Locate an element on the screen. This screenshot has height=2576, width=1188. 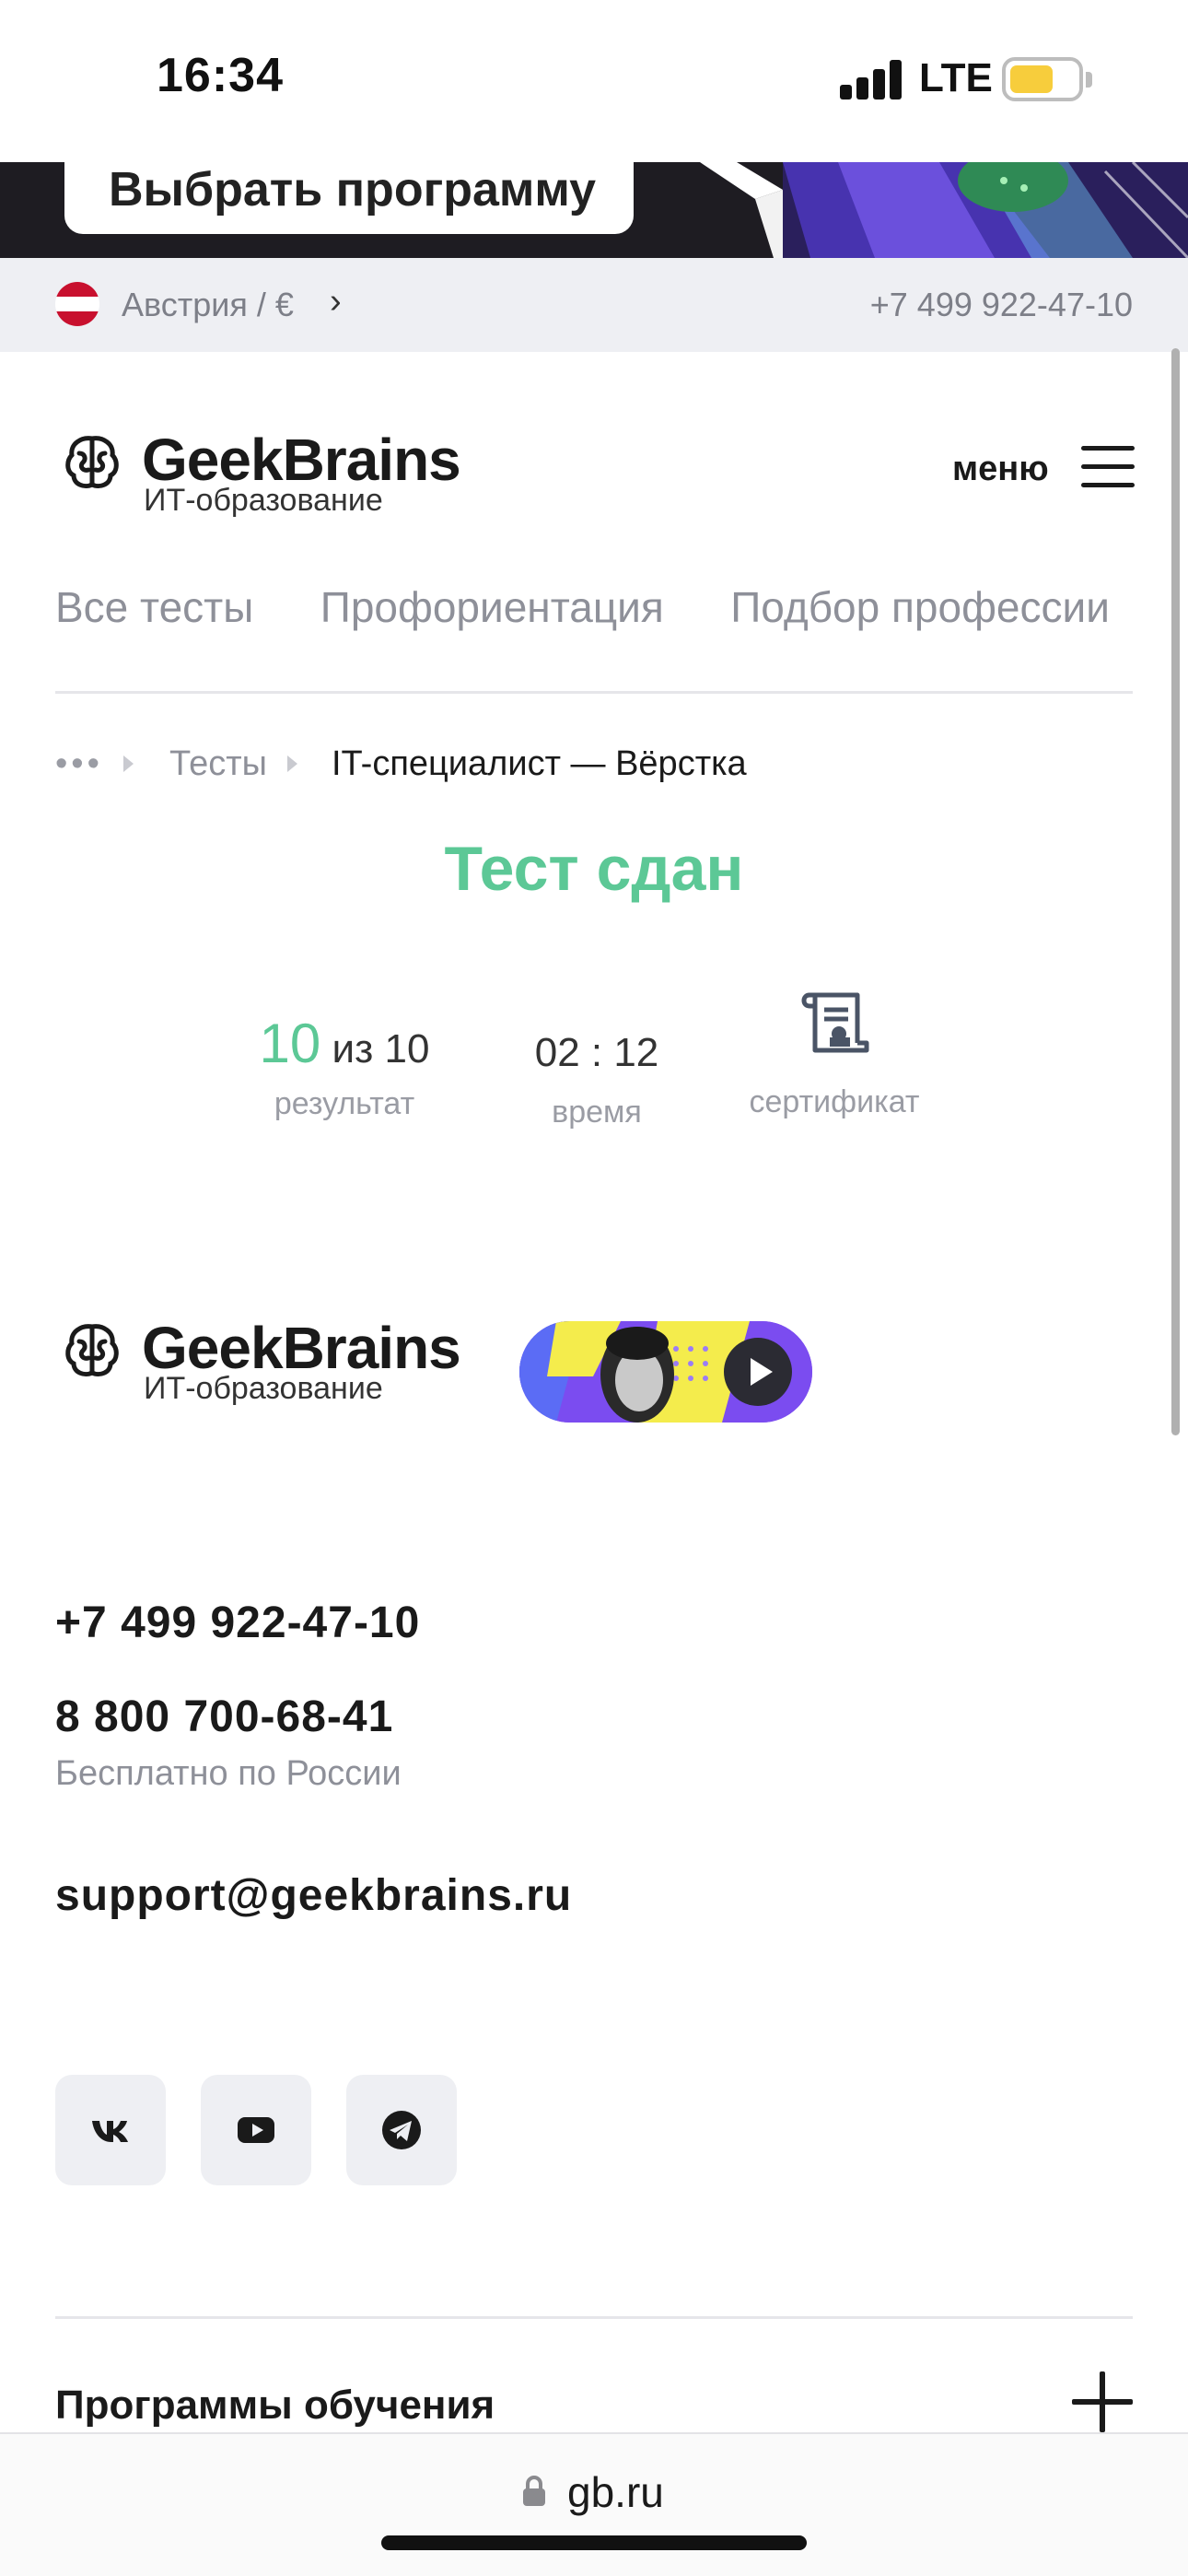
footer-phone-main: +7 499 922-47-10 is located at coordinates (237, 1623).